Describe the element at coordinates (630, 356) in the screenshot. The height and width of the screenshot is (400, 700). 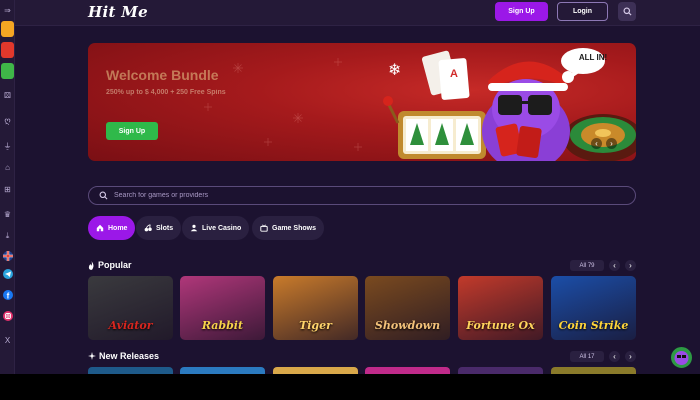
I see `new-releases-next-button: ›` at that location.